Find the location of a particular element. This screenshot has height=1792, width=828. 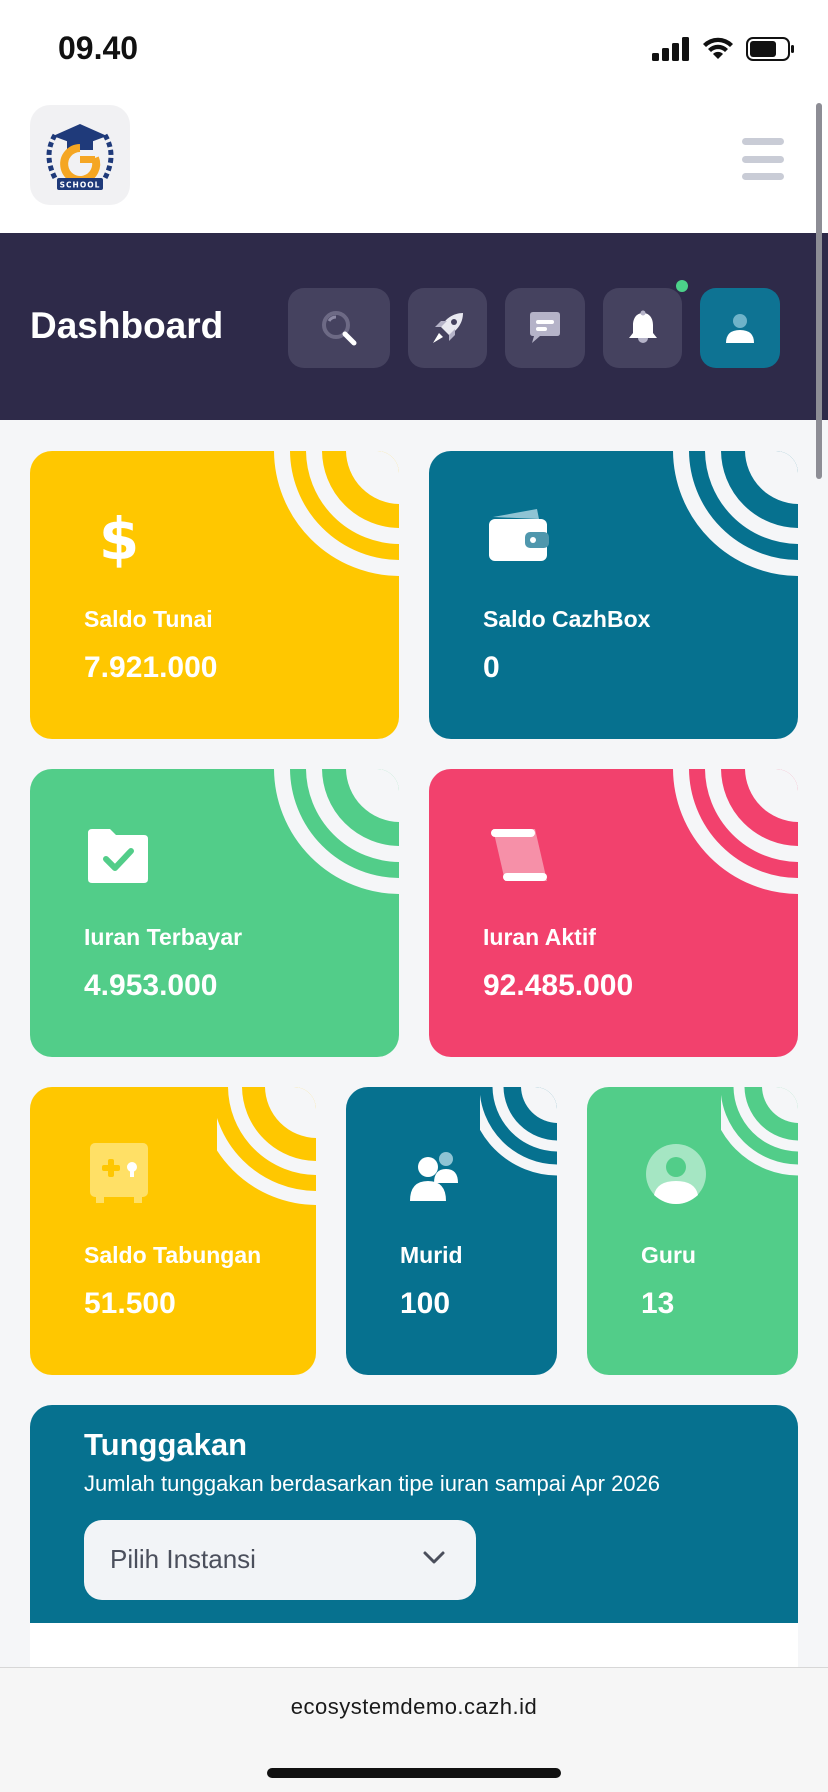

teacher-icon is located at coordinates (676, 1174).